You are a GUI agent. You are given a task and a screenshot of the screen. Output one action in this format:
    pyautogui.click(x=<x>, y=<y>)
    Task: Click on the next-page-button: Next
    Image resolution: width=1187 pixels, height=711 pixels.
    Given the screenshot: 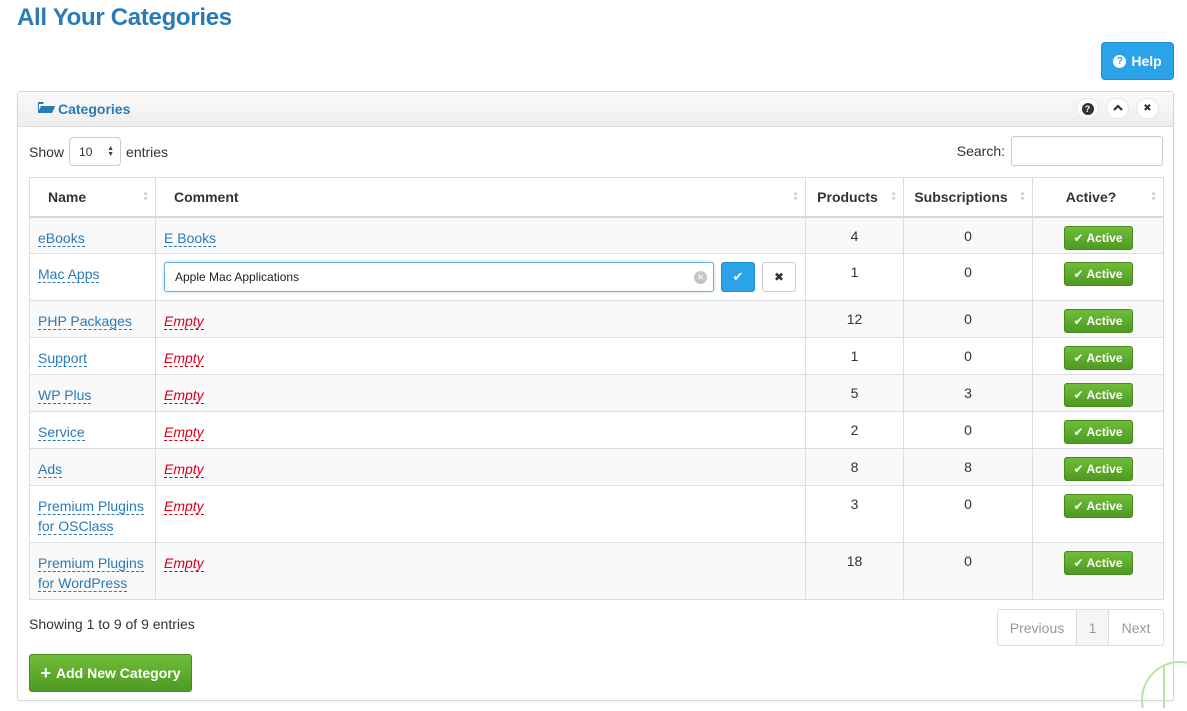 What is the action you would take?
    pyautogui.click(x=1136, y=627)
    